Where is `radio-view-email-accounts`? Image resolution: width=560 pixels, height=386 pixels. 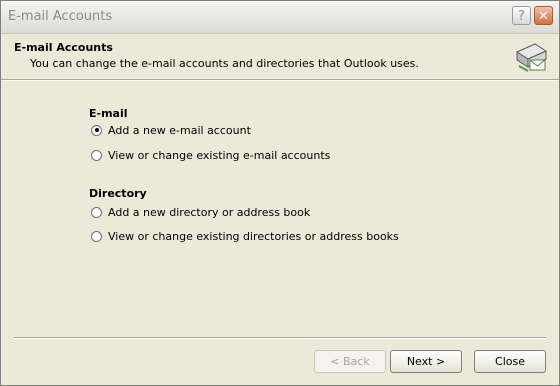 radio-view-email-accounts is located at coordinates (96, 155).